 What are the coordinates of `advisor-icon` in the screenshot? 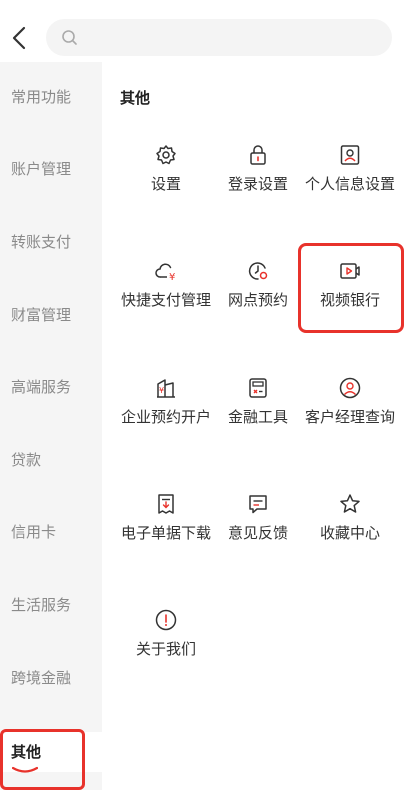 It's located at (350, 388).